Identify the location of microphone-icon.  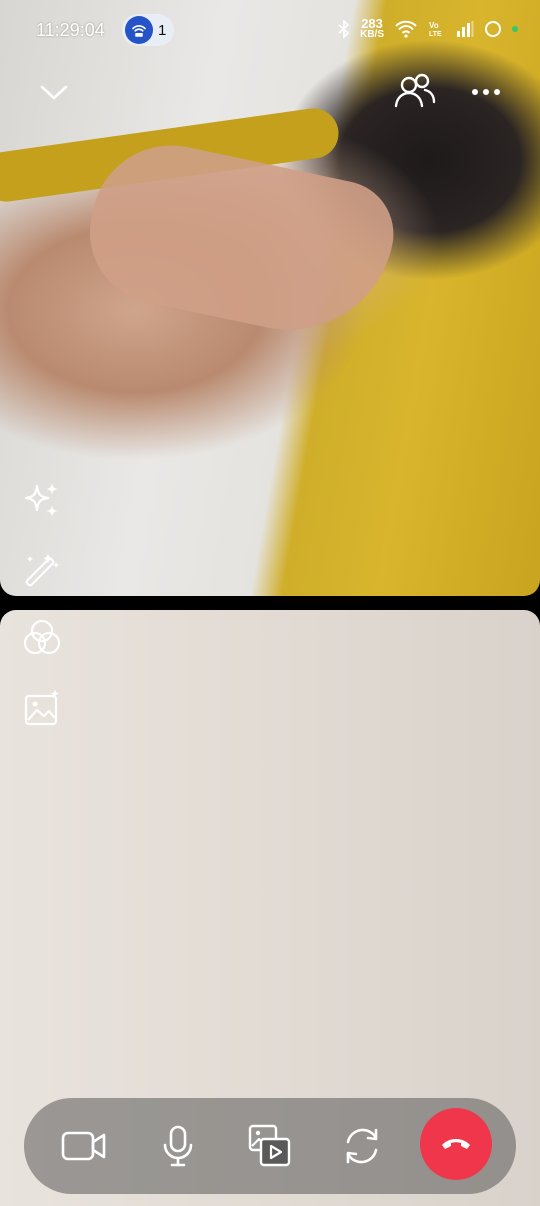
(178, 1146).